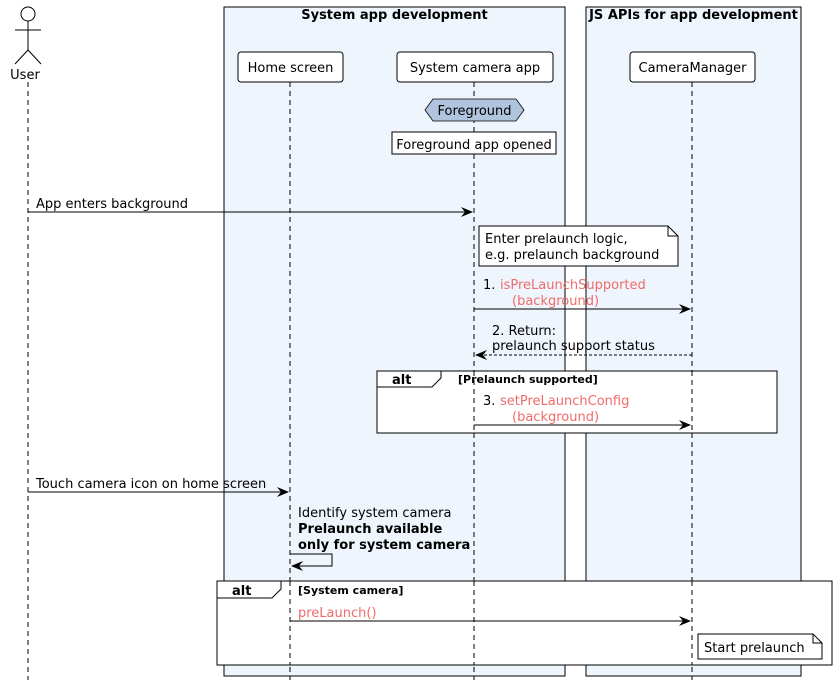 The width and height of the screenshot is (837, 688). What do you see at coordinates (394, 15) in the screenshot?
I see `box-title-system: System app development` at bounding box center [394, 15].